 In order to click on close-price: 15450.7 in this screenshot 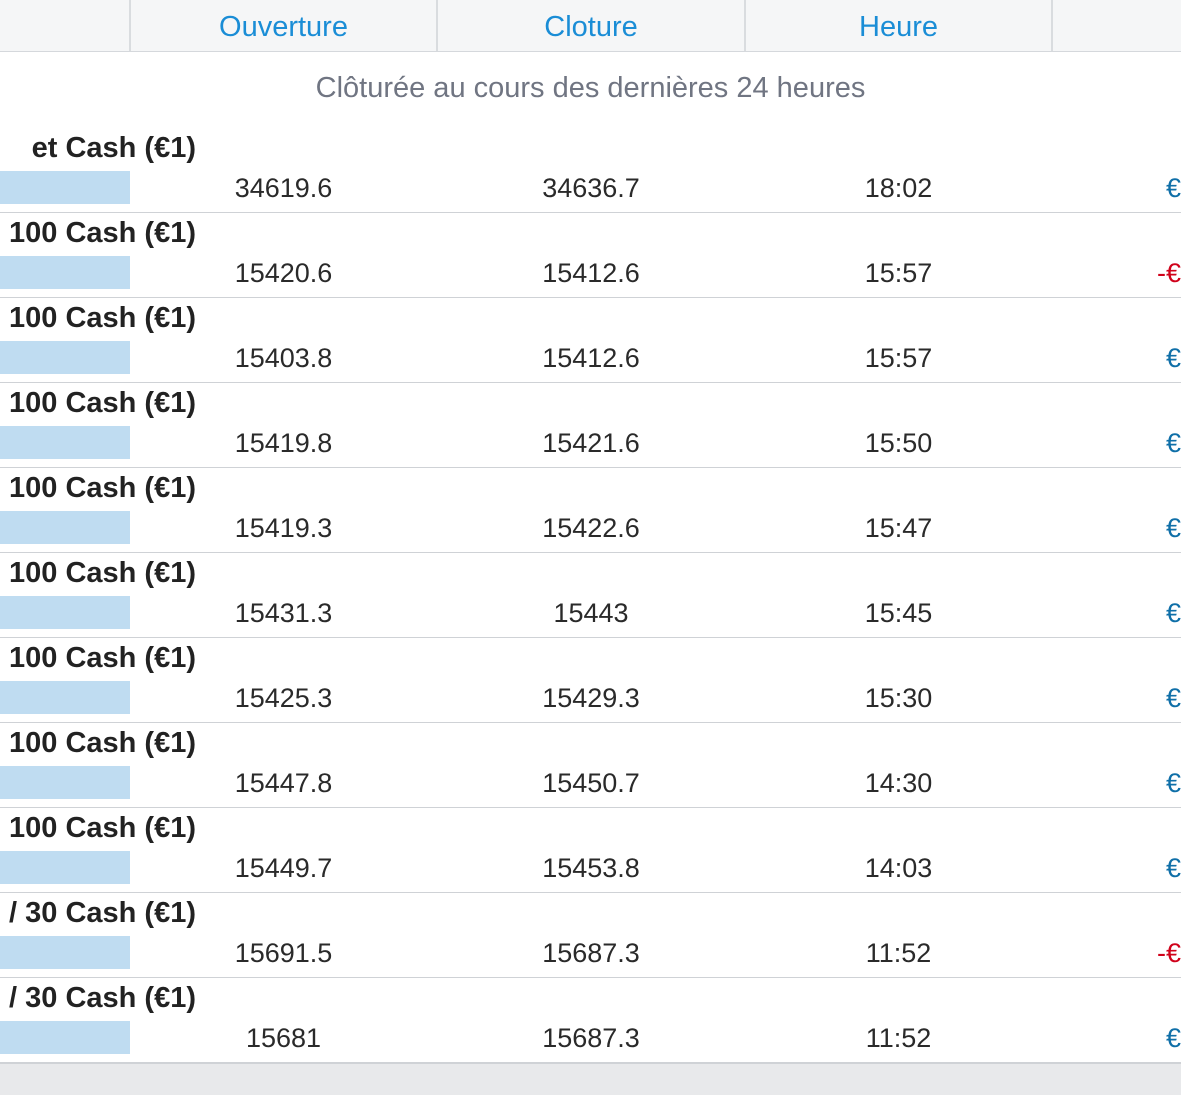, I will do `click(591, 783)`.